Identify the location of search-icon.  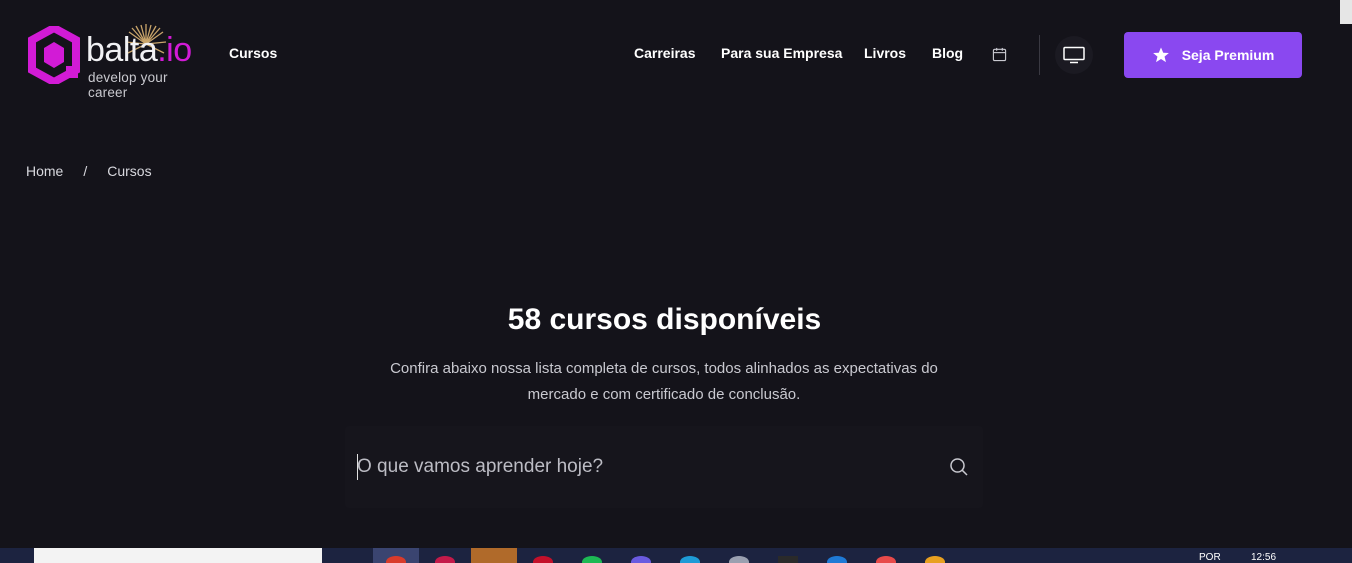
(959, 467).